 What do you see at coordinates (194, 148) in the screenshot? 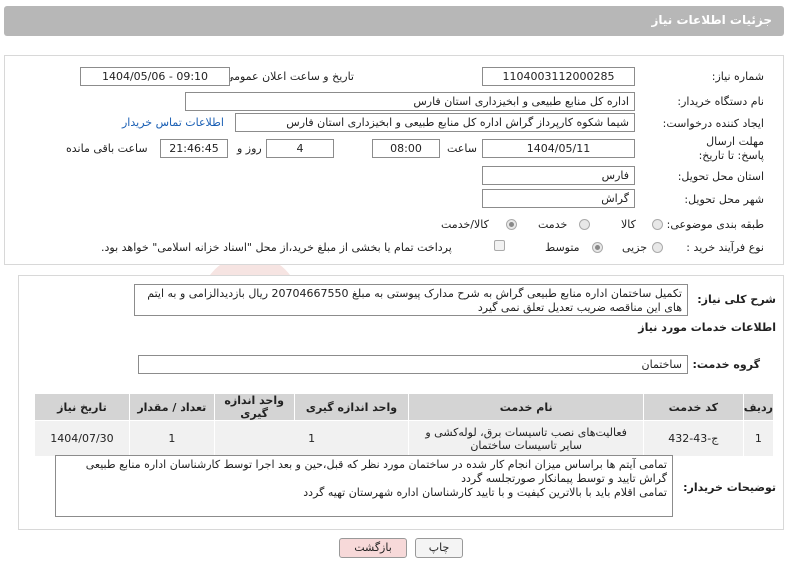
I see `remaining-time-field: 21:46:45` at bounding box center [194, 148].